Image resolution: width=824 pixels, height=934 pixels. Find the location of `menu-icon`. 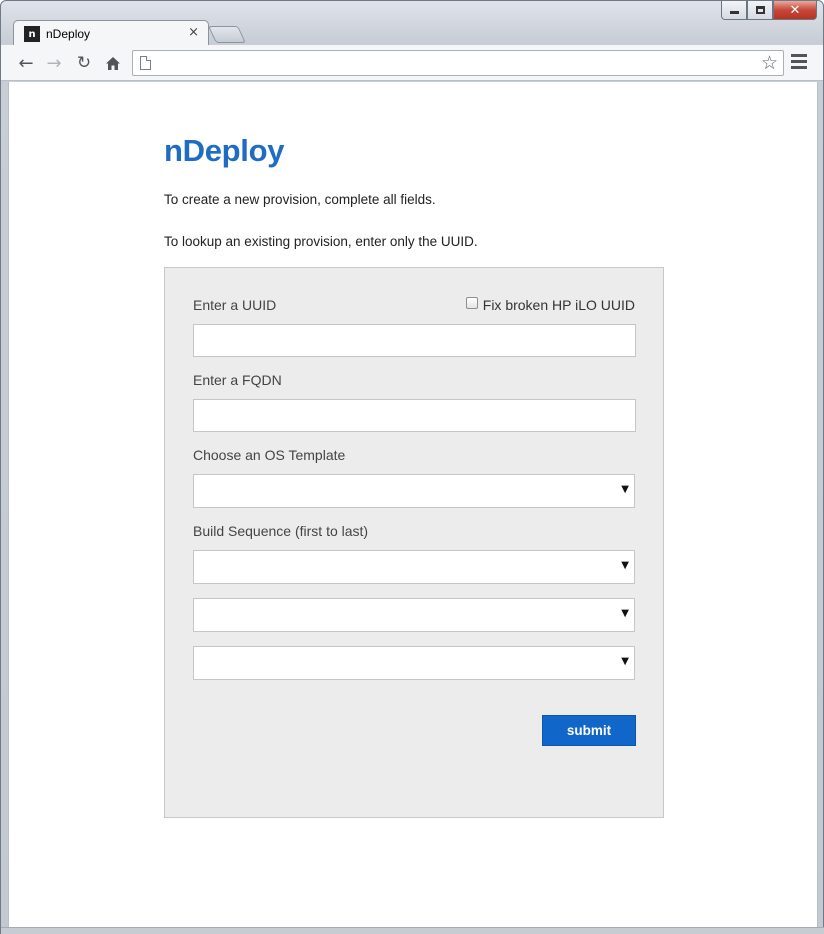

menu-icon is located at coordinates (799, 63).